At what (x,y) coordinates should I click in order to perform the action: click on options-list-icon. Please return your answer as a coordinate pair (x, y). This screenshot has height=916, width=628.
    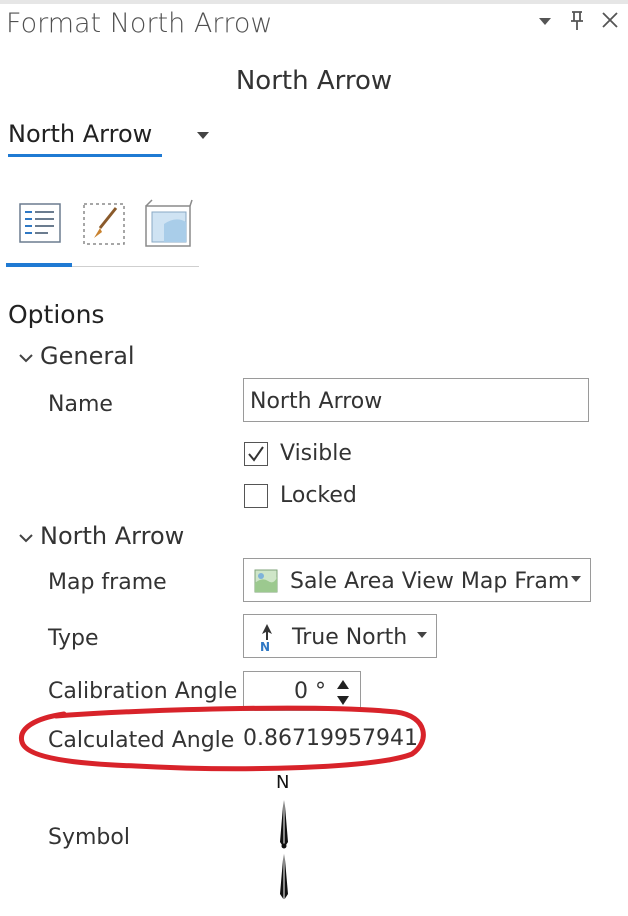
    Looking at the image, I should click on (40, 223).